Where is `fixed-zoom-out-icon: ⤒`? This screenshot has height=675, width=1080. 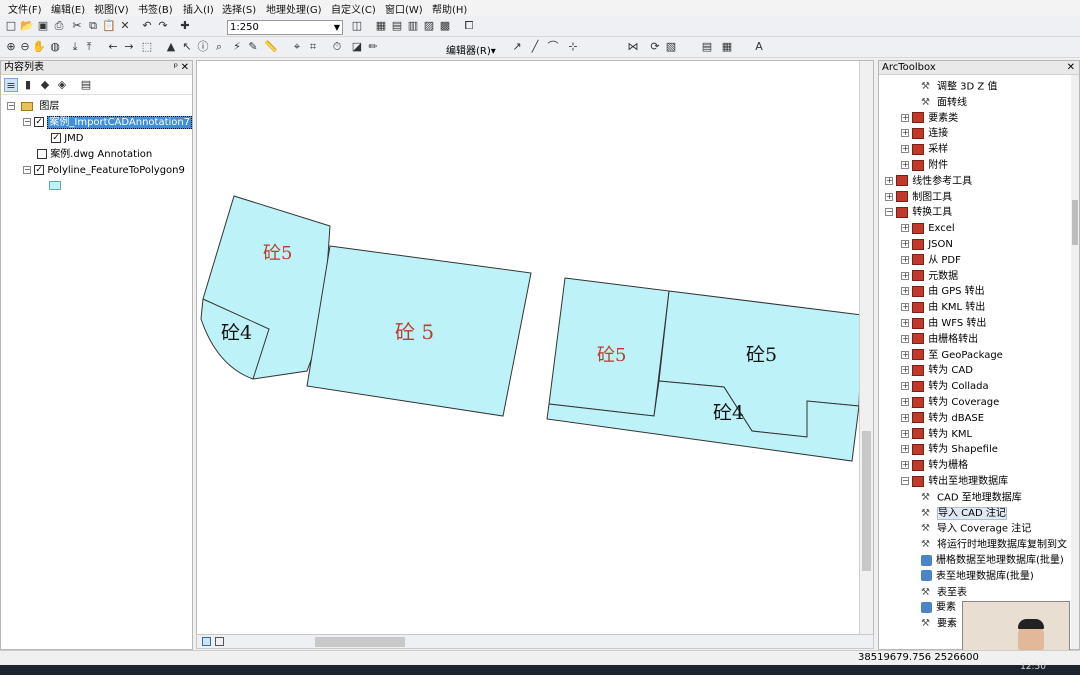
fixed-zoom-out-icon: ⤒ is located at coordinates (89, 47).